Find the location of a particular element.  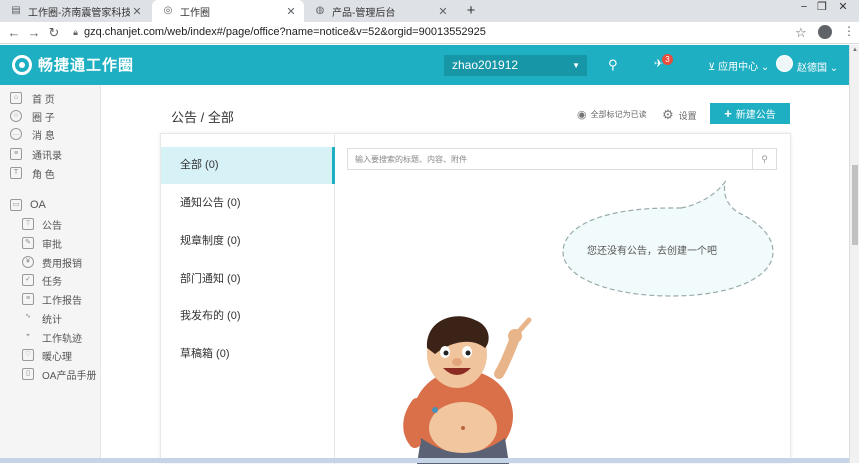

category-notification: 通知公告 (0) is located at coordinates (248, 203).